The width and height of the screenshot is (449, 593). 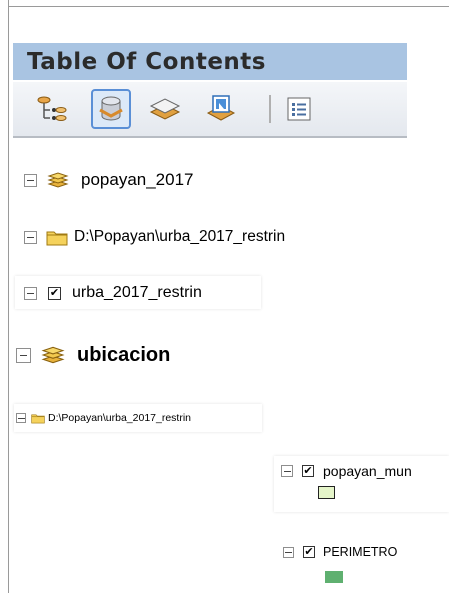 I want to click on tree-item-layer-perimetro: ✔ PERIMETRO, so click(x=340, y=552).